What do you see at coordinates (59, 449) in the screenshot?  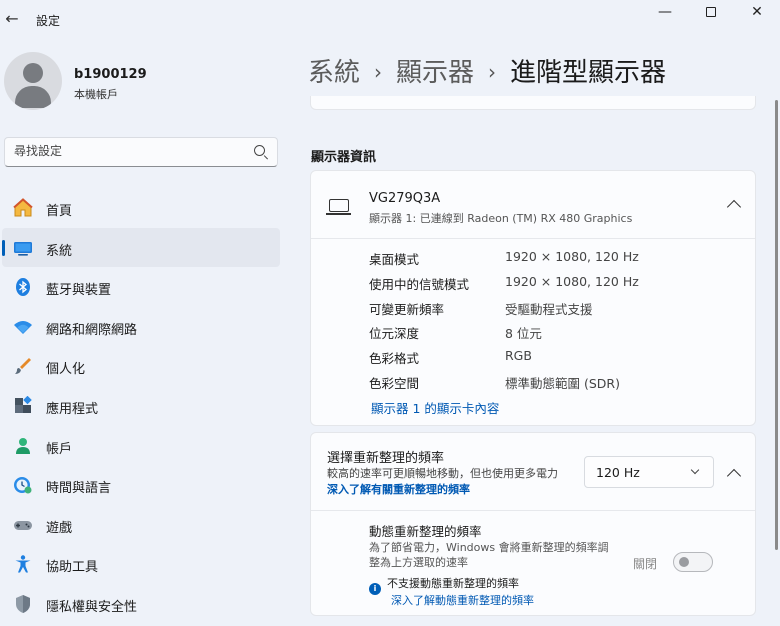 I see `sidebar-item-label: 帳戶` at bounding box center [59, 449].